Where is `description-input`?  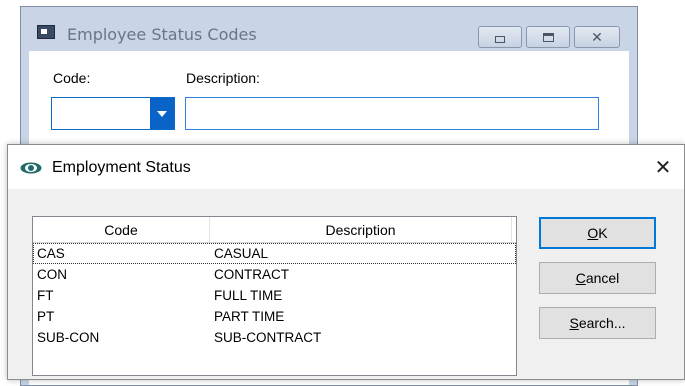 description-input is located at coordinates (392, 113).